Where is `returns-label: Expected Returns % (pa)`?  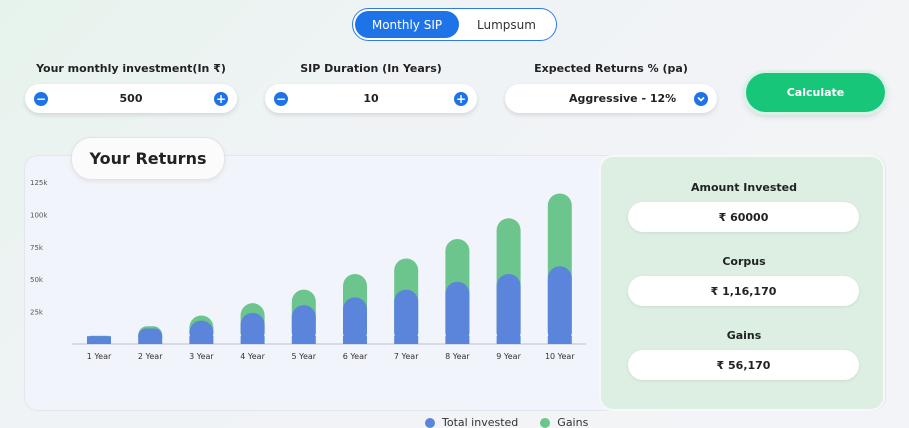
returns-label: Expected Returns % (pa) is located at coordinates (611, 68).